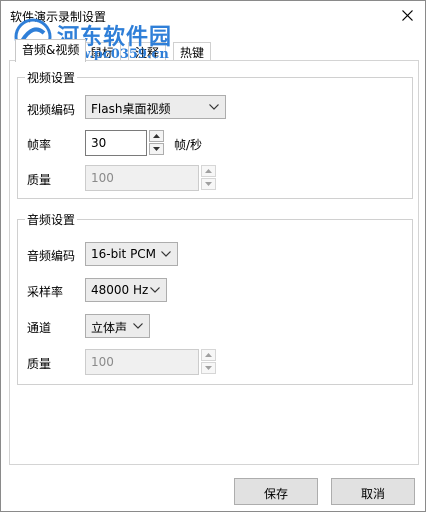 Image resolution: width=426 pixels, height=512 pixels. What do you see at coordinates (142, 178) in the screenshot?
I see `video-quality-input: 100` at bounding box center [142, 178].